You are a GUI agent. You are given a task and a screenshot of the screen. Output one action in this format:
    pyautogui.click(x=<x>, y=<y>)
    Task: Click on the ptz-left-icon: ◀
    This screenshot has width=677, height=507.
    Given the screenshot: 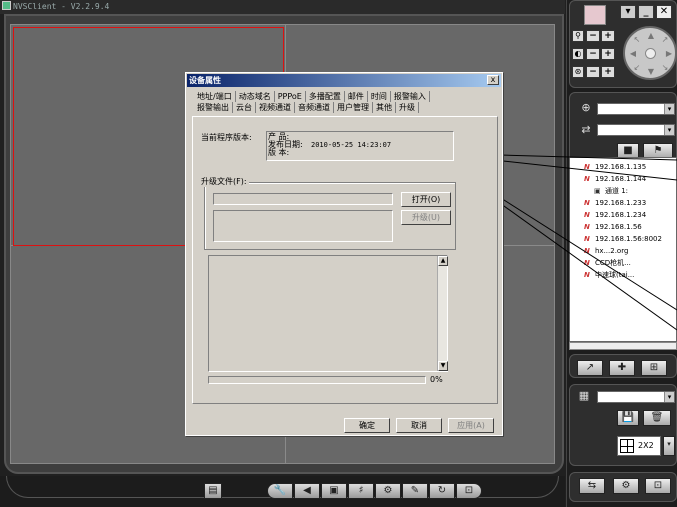 What is the action you would take?
    pyautogui.click(x=633, y=54)
    